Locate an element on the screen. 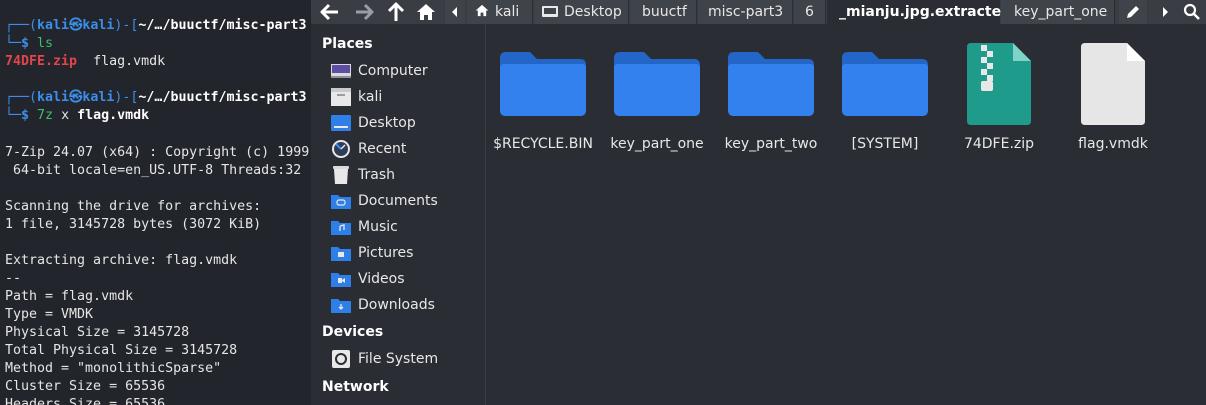  sidebar-item-downloads: Downloads is located at coordinates (405, 305).